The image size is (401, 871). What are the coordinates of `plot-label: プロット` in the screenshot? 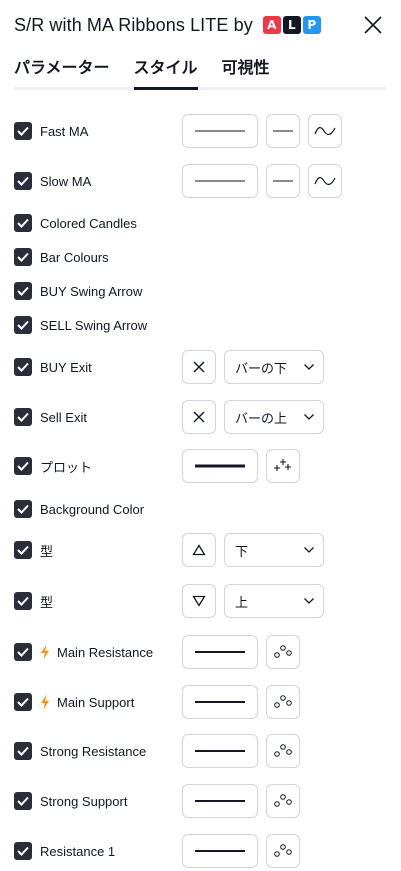 It's located at (66, 467).